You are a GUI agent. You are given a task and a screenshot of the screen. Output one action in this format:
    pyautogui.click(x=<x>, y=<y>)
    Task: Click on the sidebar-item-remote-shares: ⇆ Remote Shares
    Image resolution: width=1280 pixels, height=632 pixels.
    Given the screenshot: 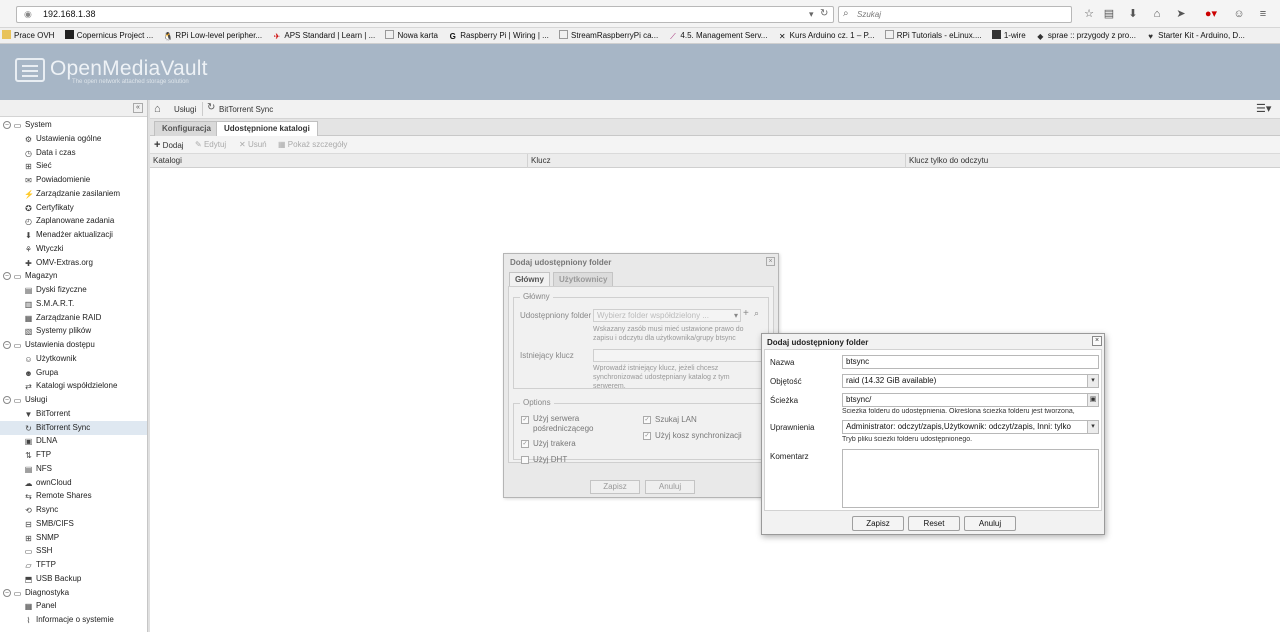 What is the action you would take?
    pyautogui.click(x=73, y=496)
    